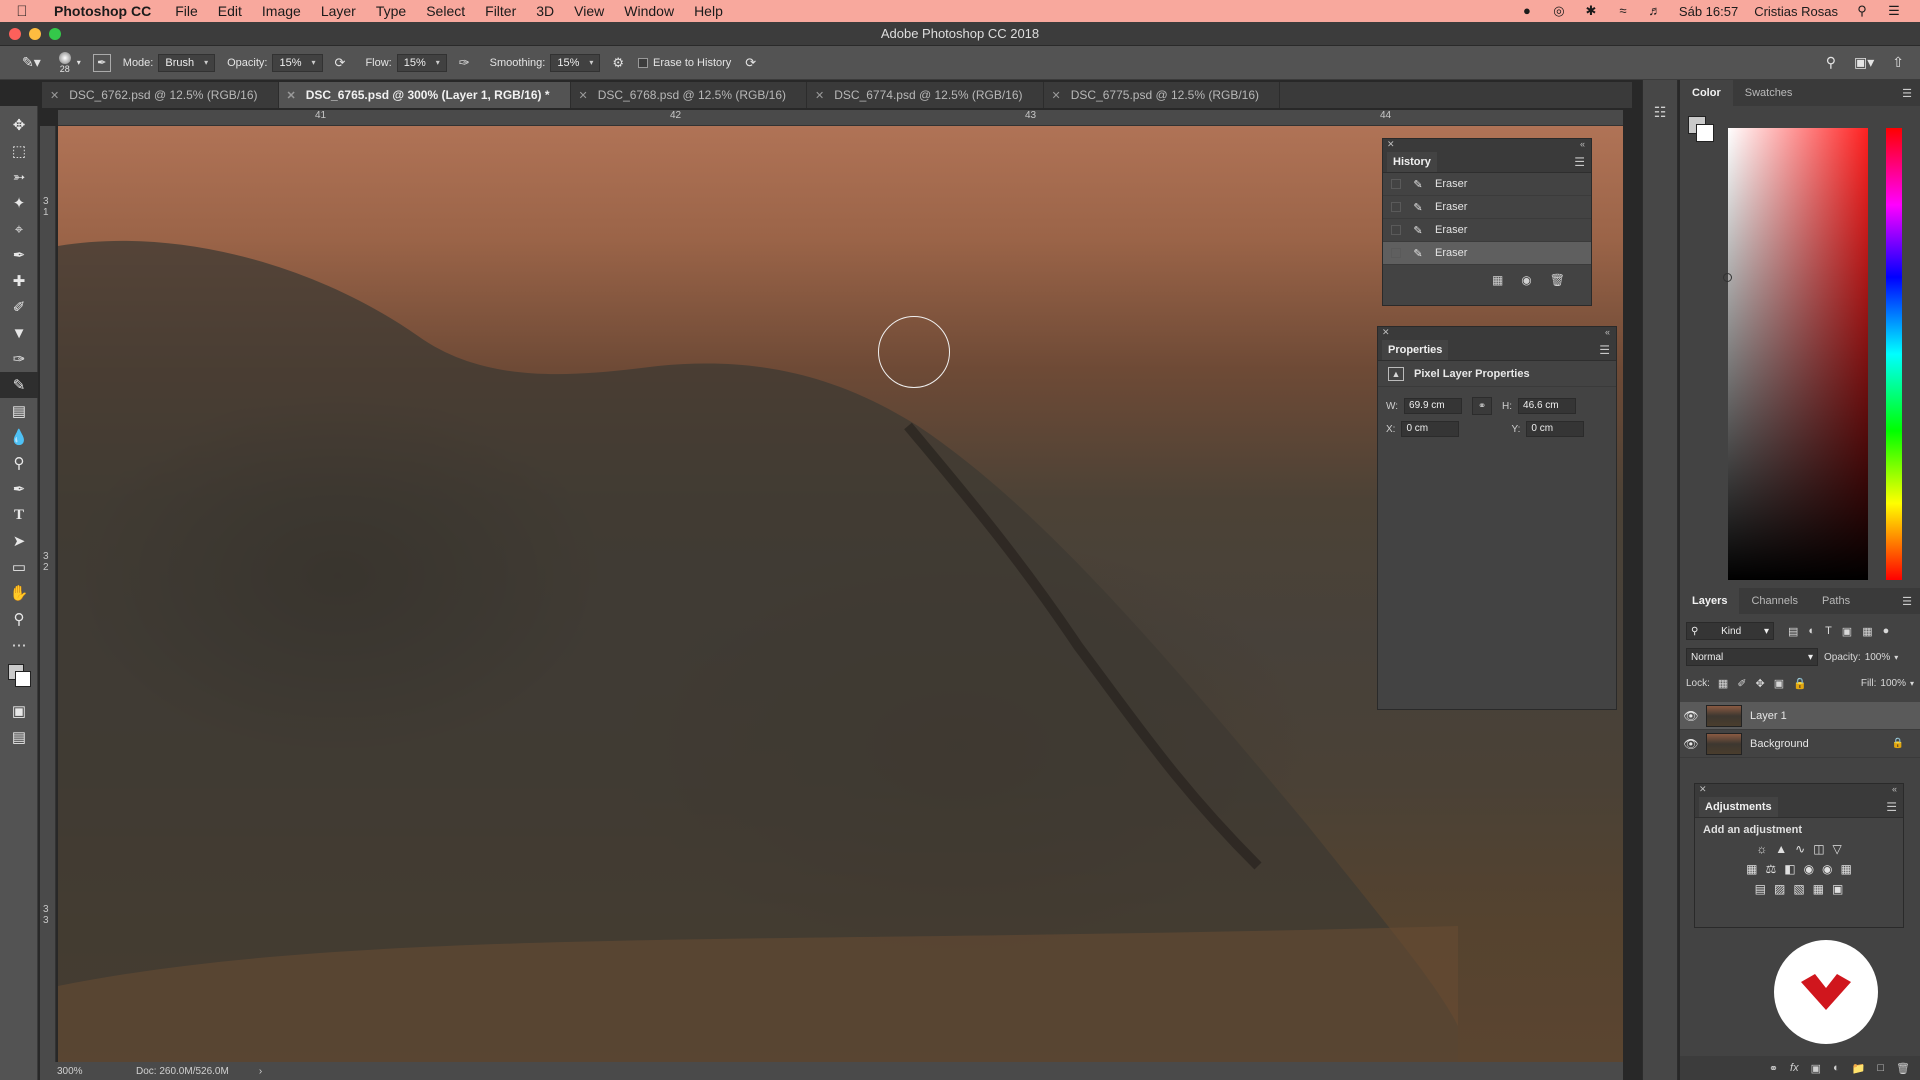 Image resolution: width=1920 pixels, height=1080 pixels. What do you see at coordinates (19, 593) in the screenshot?
I see `hand-tool-icon: ✋` at bounding box center [19, 593].